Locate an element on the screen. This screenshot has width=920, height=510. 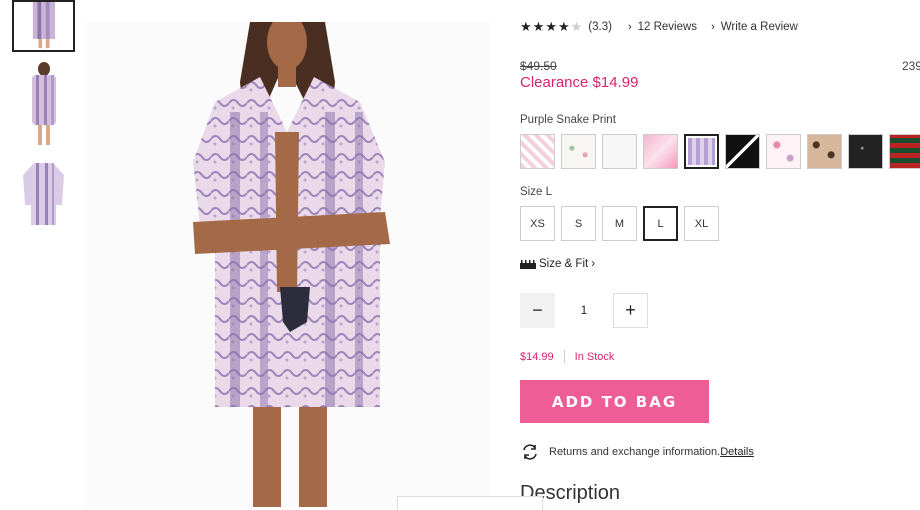
original-price: $49.50 is located at coordinates (538, 66).